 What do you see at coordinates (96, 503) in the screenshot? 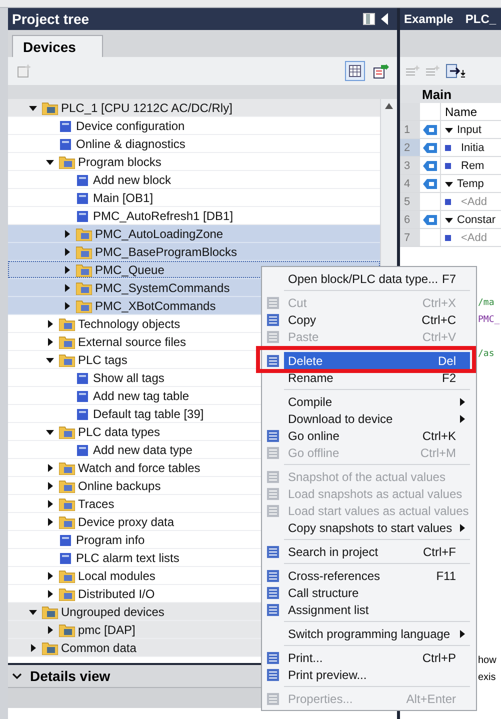
I see `tree-item-label: Traces` at bounding box center [96, 503].